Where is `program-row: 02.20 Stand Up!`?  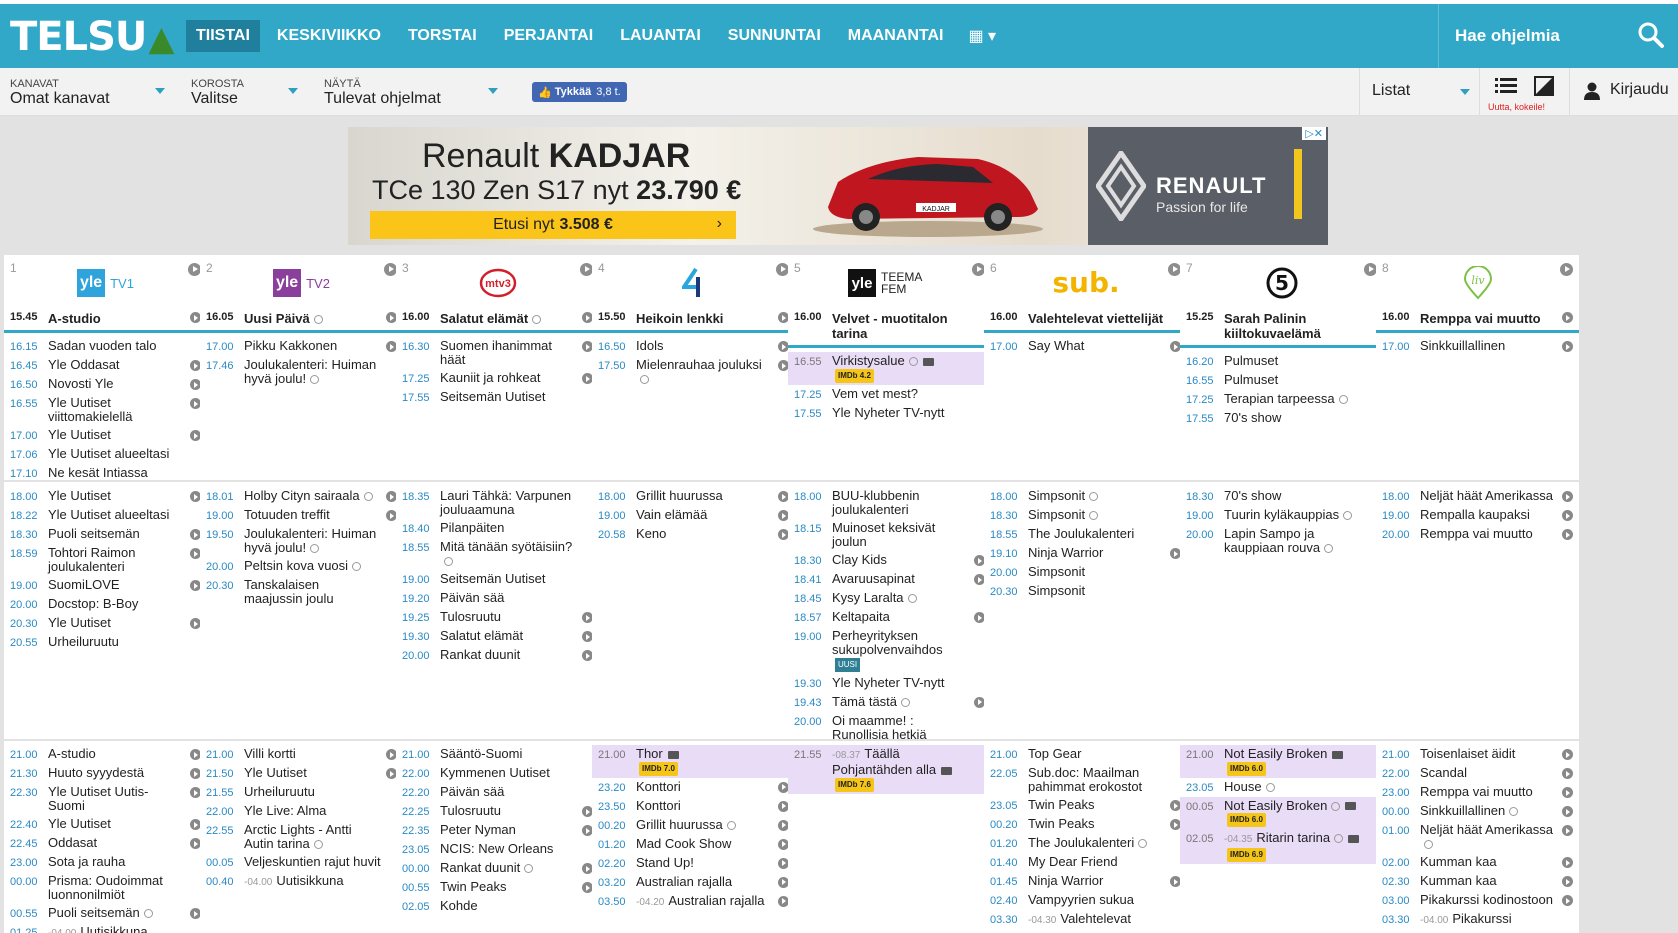 program-row: 02.20 Stand Up! is located at coordinates (693, 863).